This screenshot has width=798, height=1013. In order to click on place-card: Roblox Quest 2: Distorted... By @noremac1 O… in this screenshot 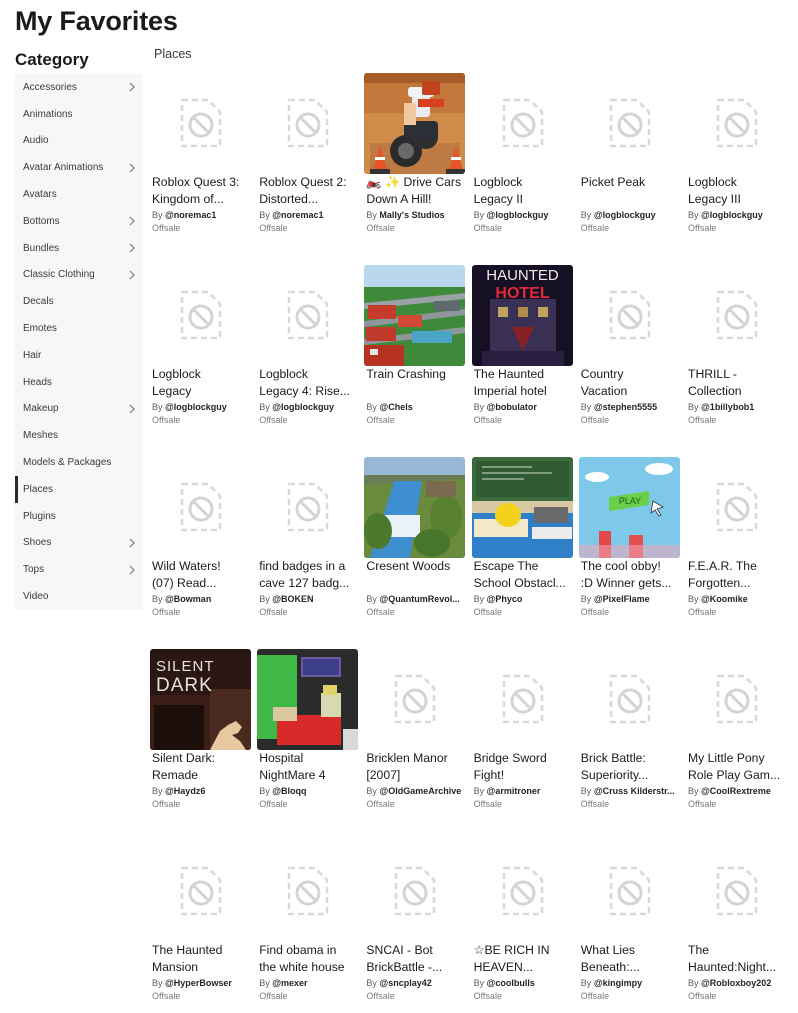, I will do `click(308, 166)`.